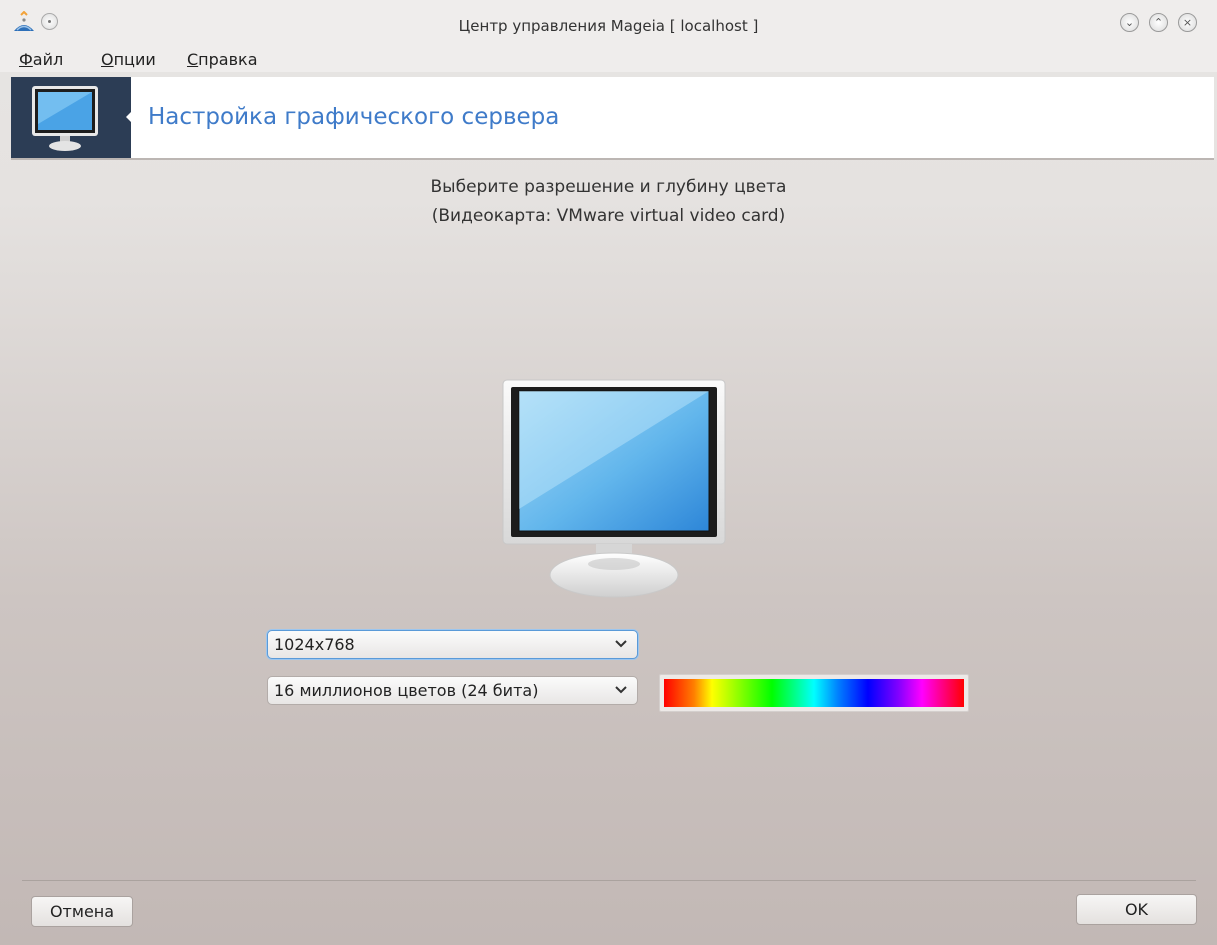 The image size is (1217, 945). Describe the element at coordinates (222, 59) in the screenshot. I see `menu-help: Справка` at that location.